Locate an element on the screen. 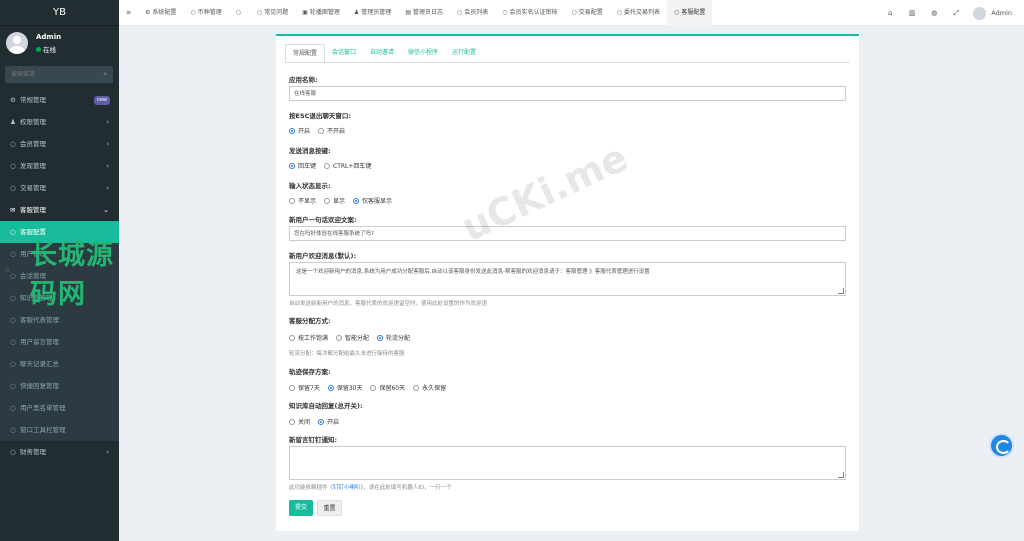 The height and width of the screenshot is (541, 1024). send-key-label: 发送消息按键: is located at coordinates (310, 151).